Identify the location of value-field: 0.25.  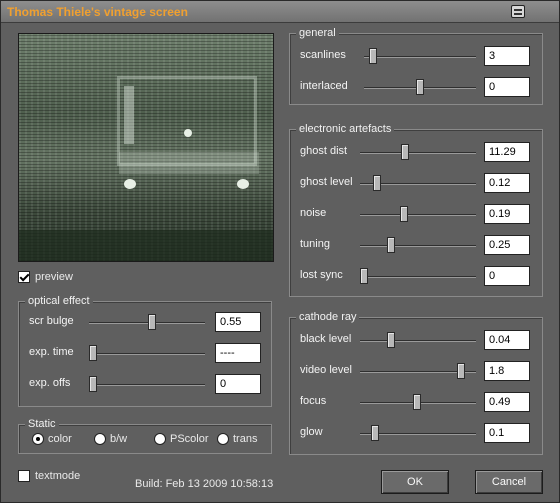
(507, 245).